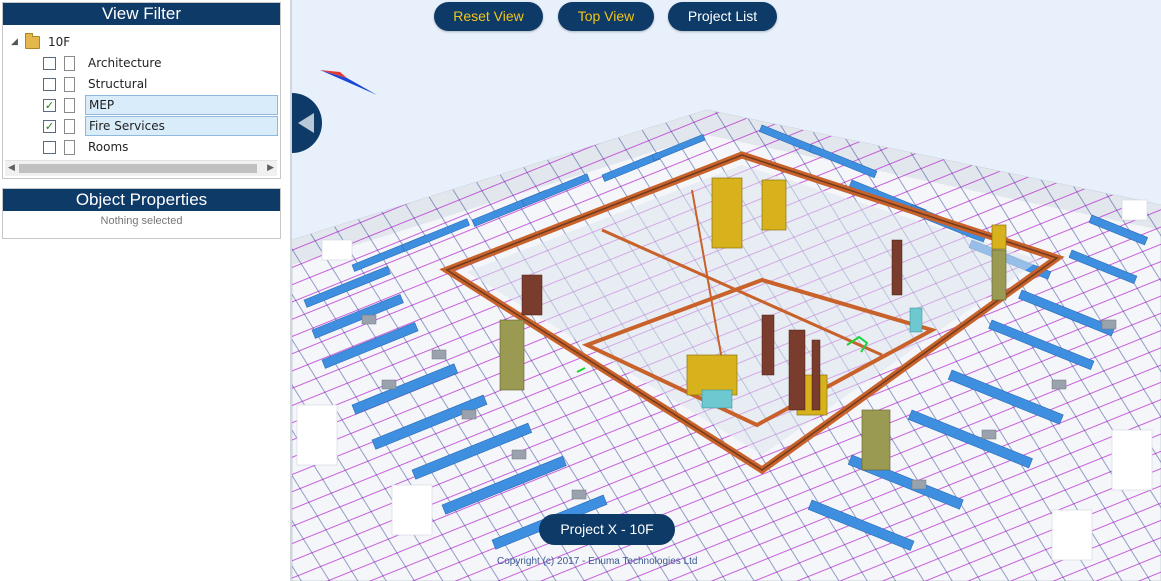  Describe the element at coordinates (32, 40) in the screenshot. I see `folder-icon` at that location.